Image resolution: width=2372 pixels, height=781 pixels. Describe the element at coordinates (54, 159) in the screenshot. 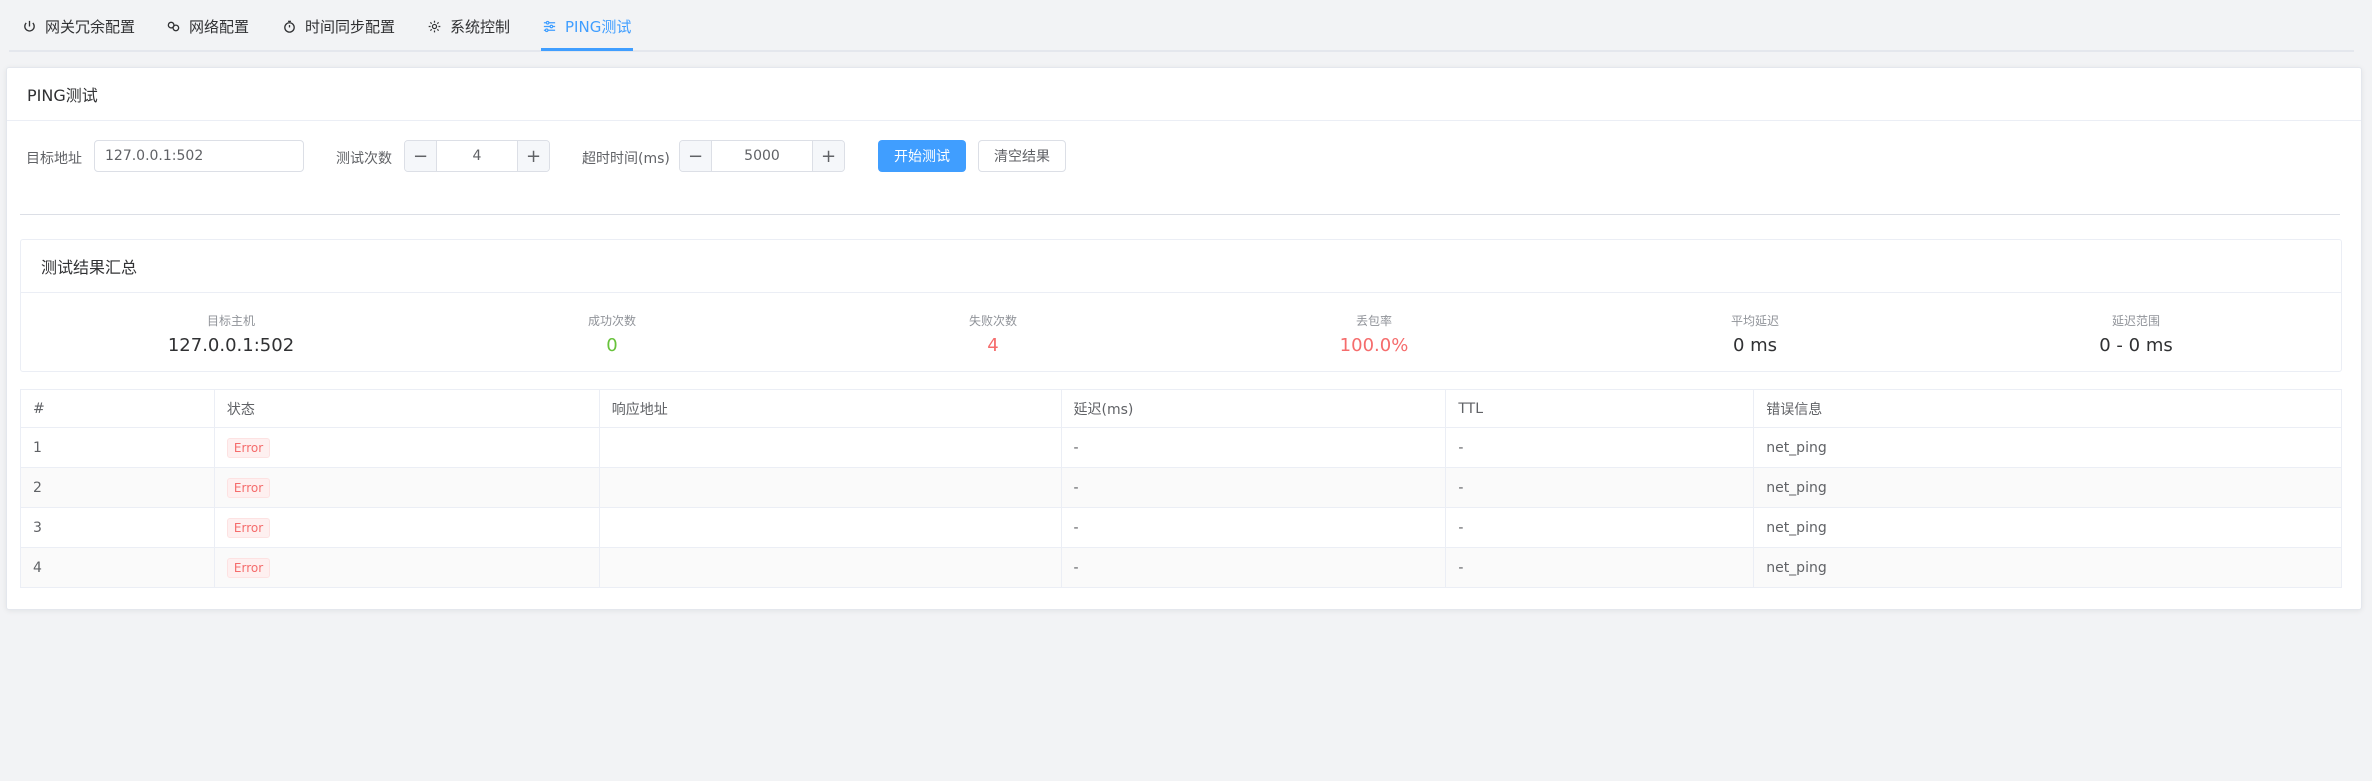

I see `target-address-label: 目标地址` at that location.